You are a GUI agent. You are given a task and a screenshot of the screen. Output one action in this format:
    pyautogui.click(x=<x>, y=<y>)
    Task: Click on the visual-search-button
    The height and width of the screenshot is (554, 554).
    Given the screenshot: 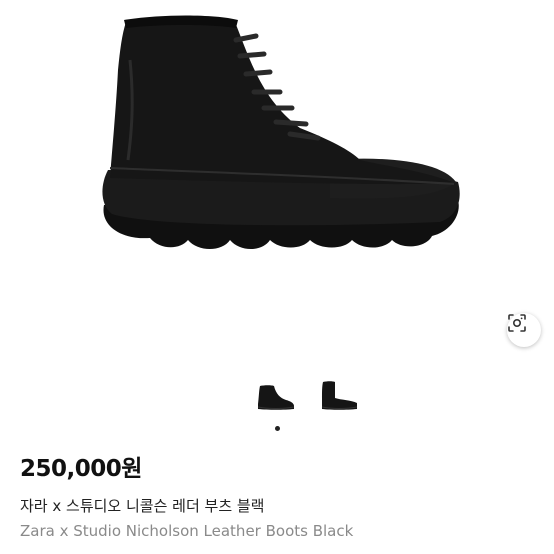 What is the action you would take?
    pyautogui.click(x=524, y=330)
    